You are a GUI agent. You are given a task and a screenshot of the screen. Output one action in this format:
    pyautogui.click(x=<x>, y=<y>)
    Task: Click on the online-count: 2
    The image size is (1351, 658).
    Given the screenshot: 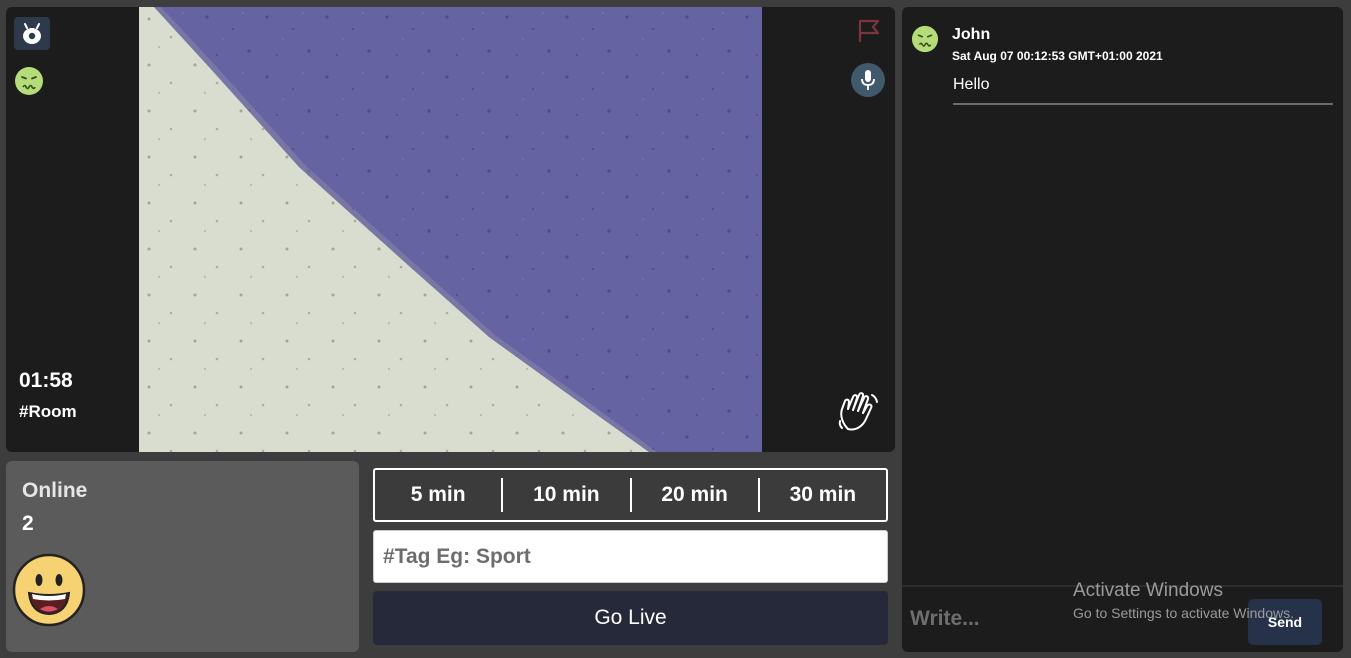 What is the action you would take?
    pyautogui.click(x=28, y=523)
    